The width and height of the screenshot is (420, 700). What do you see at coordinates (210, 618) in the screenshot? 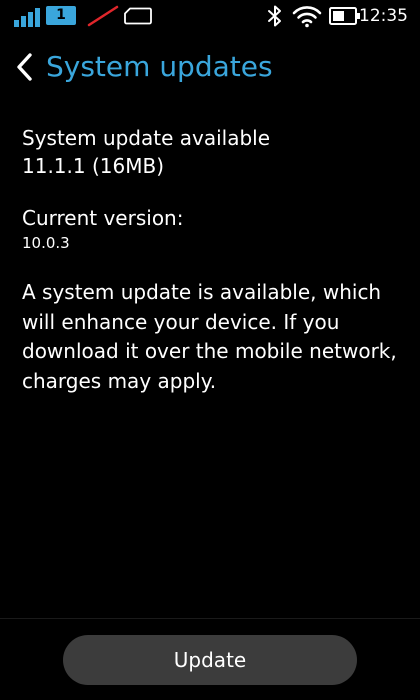
I see `divider` at bounding box center [210, 618].